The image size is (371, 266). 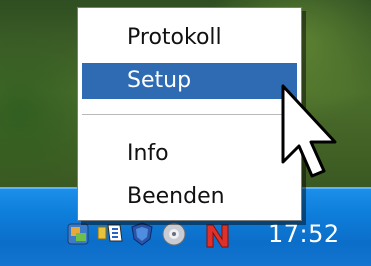 I want to click on cd-icon, so click(x=173, y=234).